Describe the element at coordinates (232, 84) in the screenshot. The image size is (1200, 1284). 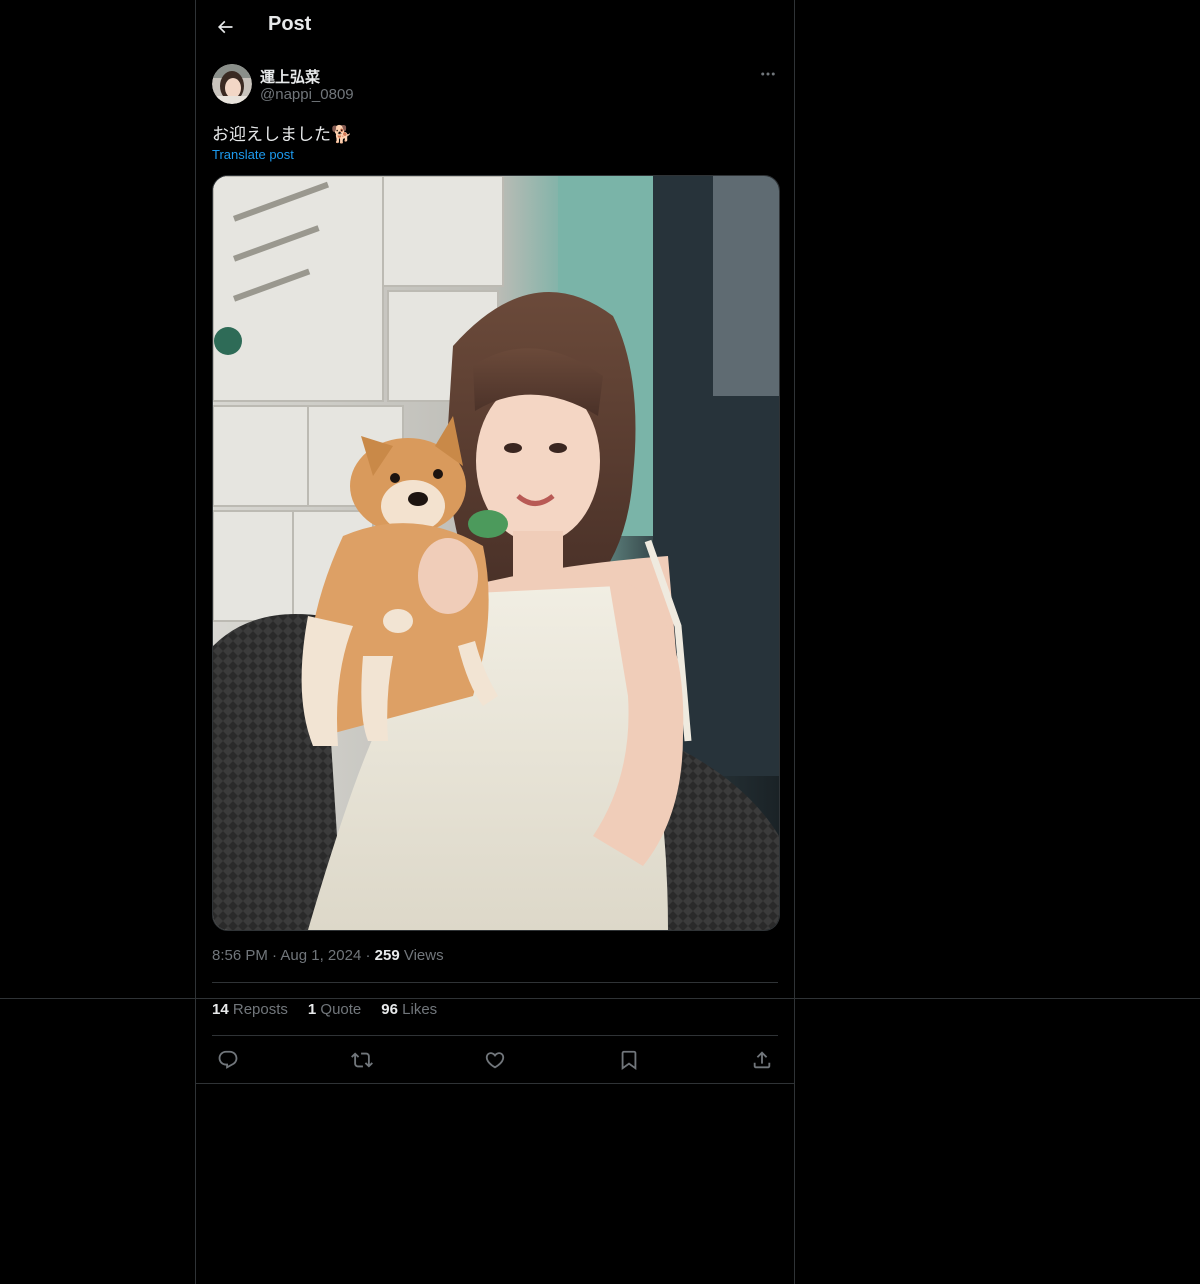
I see `avatar` at that location.